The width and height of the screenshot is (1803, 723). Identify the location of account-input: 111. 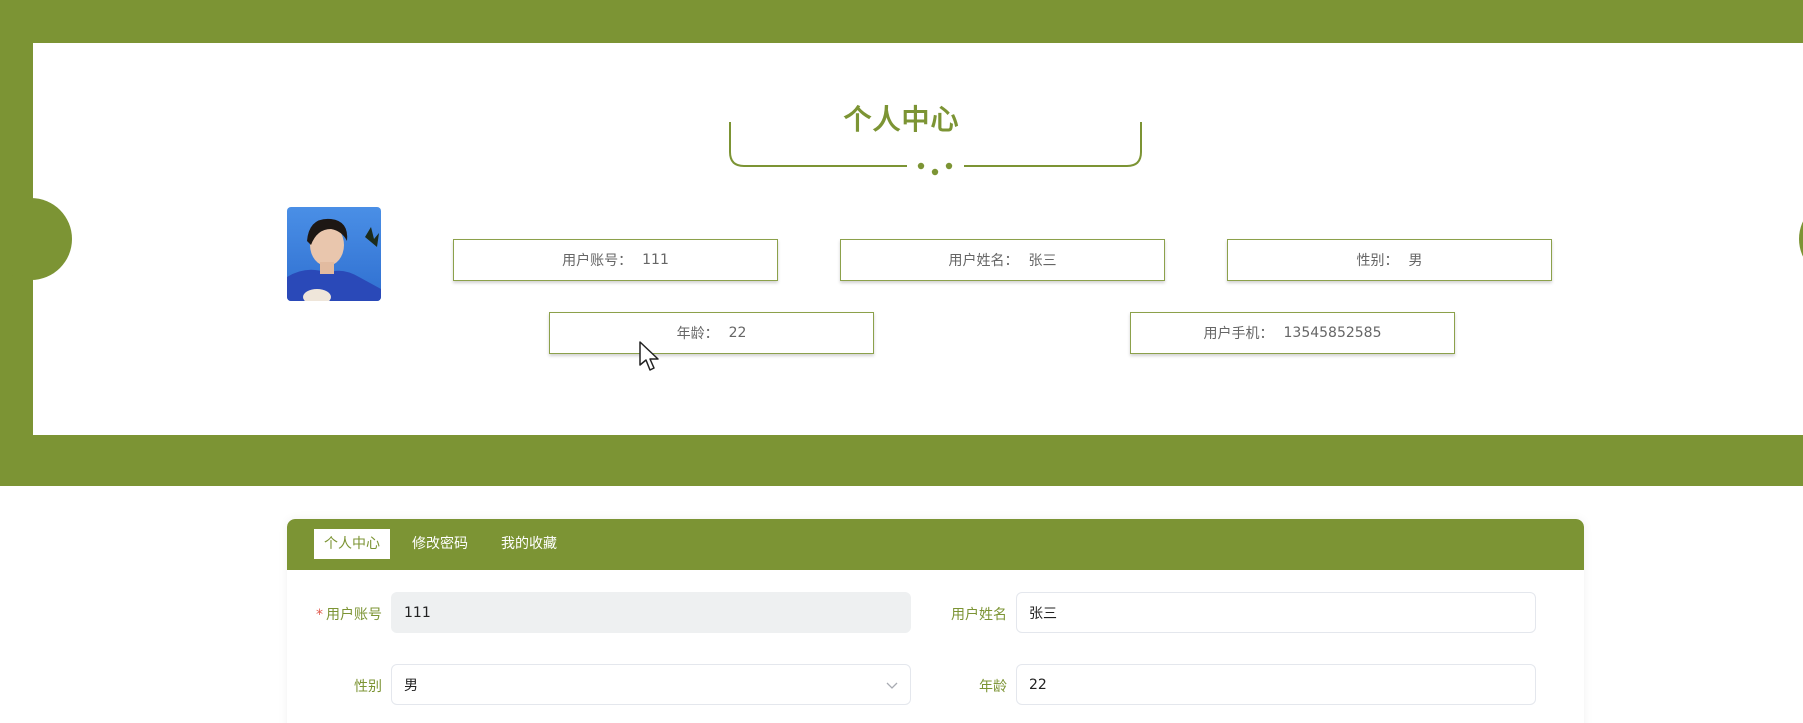
(651, 612).